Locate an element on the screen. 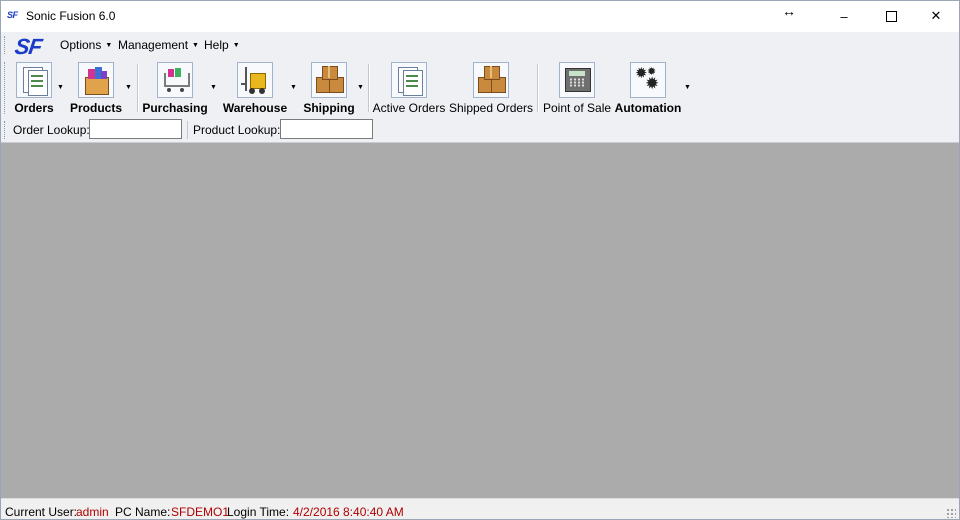 This screenshot has height=520, width=960. menu-management: Management ▼ is located at coordinates (158, 45).